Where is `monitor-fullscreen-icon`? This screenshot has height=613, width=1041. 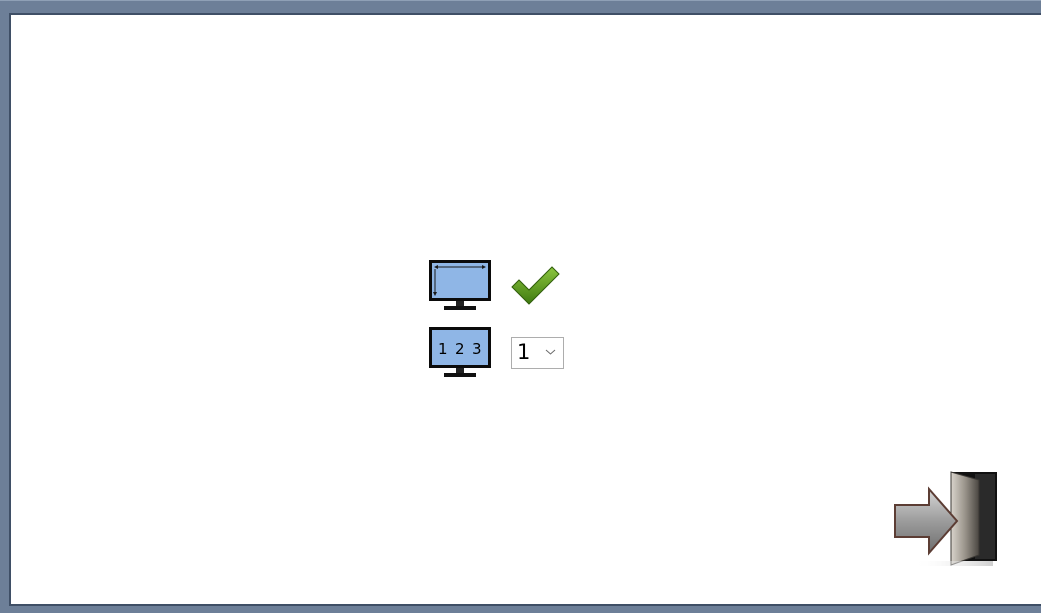 monitor-fullscreen-icon is located at coordinates (456, 285).